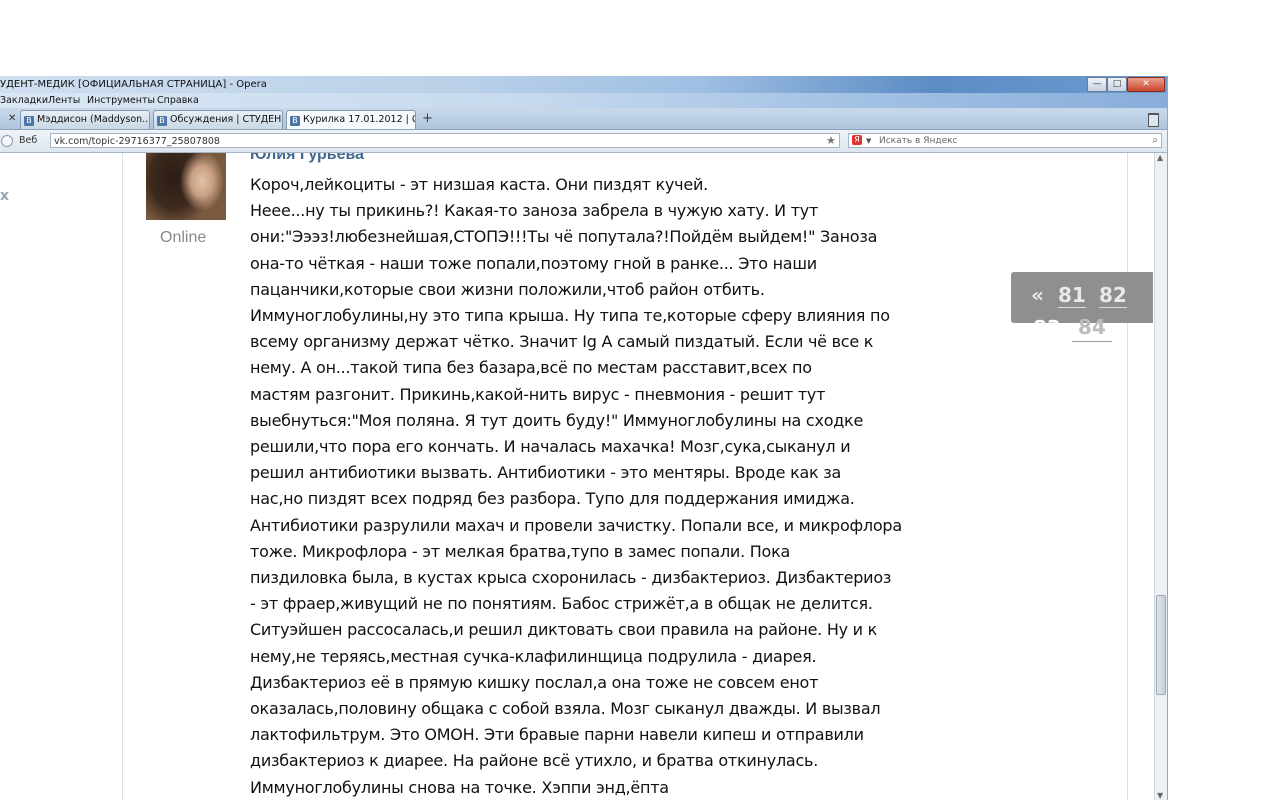 The height and width of the screenshot is (800, 1280). Describe the element at coordinates (445, 140) in the screenshot. I see `url-field: vk.com/topic-29716377_25807808` at that location.